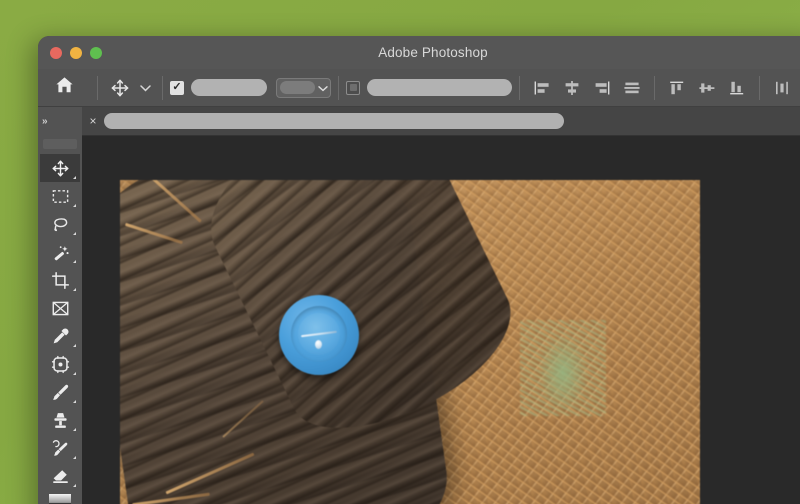 This screenshot has width=800, height=504. What do you see at coordinates (563, 368) in the screenshot?
I see `image-pine-seedling` at bounding box center [563, 368].